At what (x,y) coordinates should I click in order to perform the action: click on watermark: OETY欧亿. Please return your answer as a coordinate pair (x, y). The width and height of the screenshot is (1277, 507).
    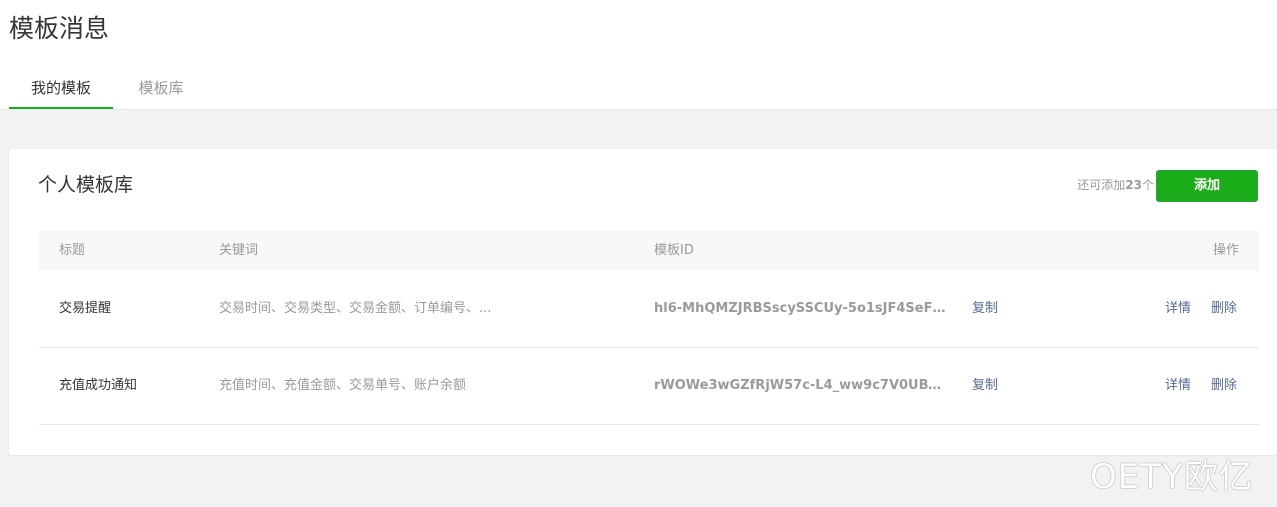
    Looking at the image, I should click on (1172, 477).